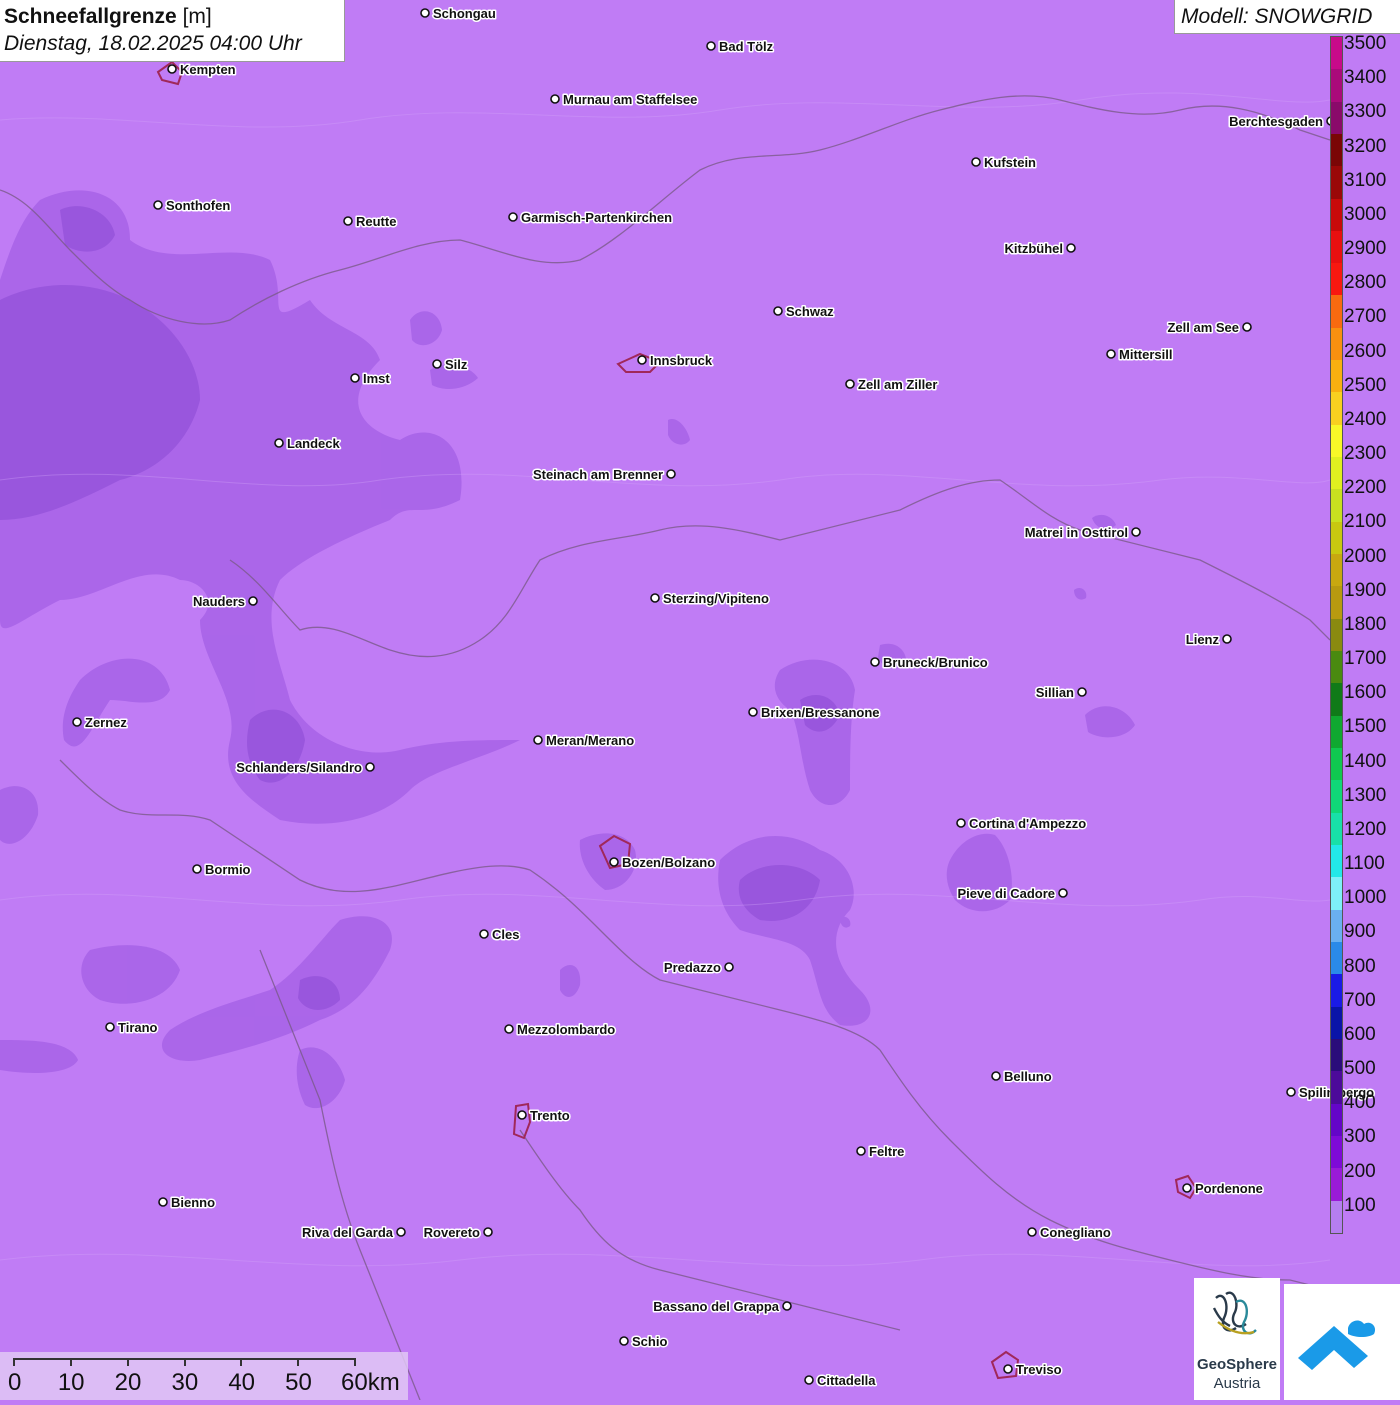  I want to click on legend-label: 2400, so click(1365, 419).